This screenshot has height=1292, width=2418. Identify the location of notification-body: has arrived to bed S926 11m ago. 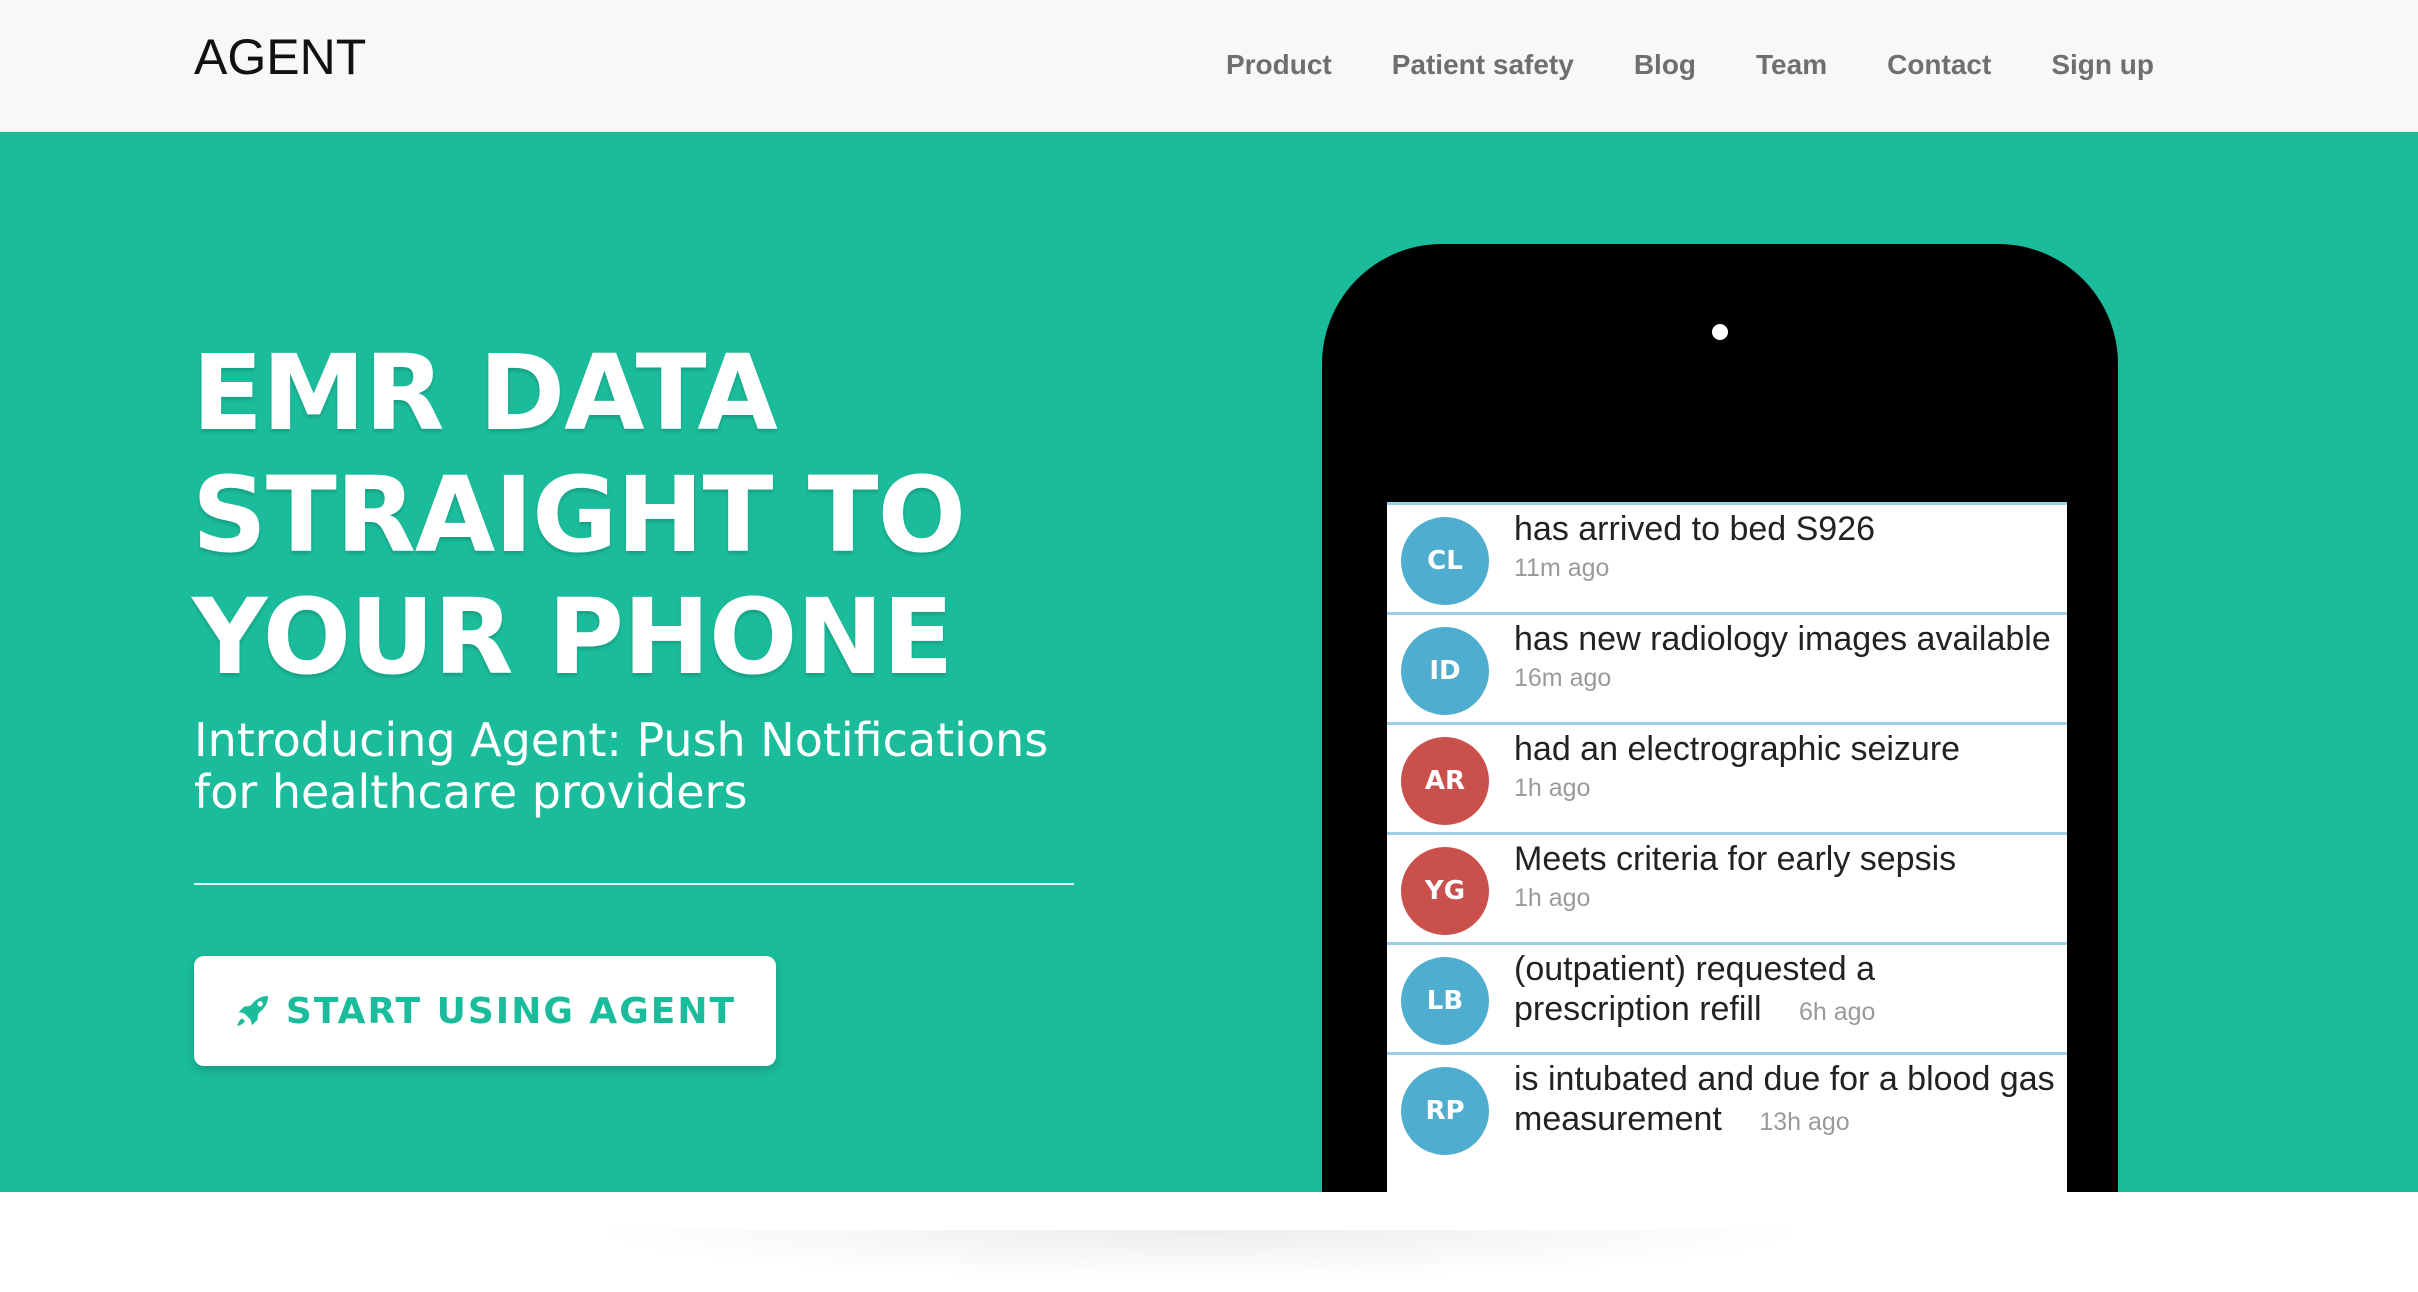
(1786, 546).